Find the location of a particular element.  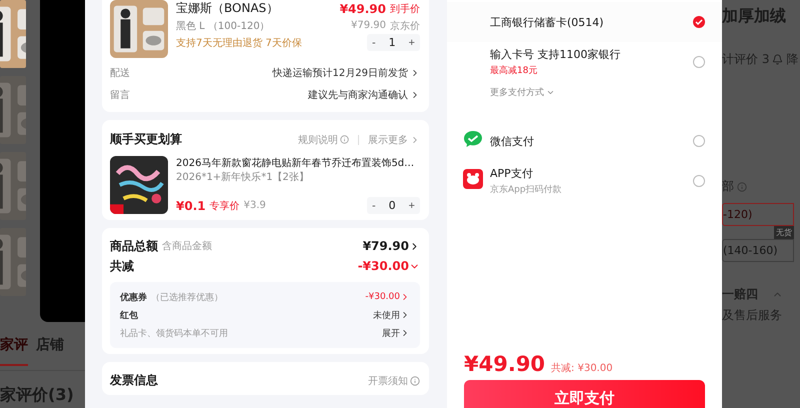

row-label: 配送 is located at coordinates (120, 73).